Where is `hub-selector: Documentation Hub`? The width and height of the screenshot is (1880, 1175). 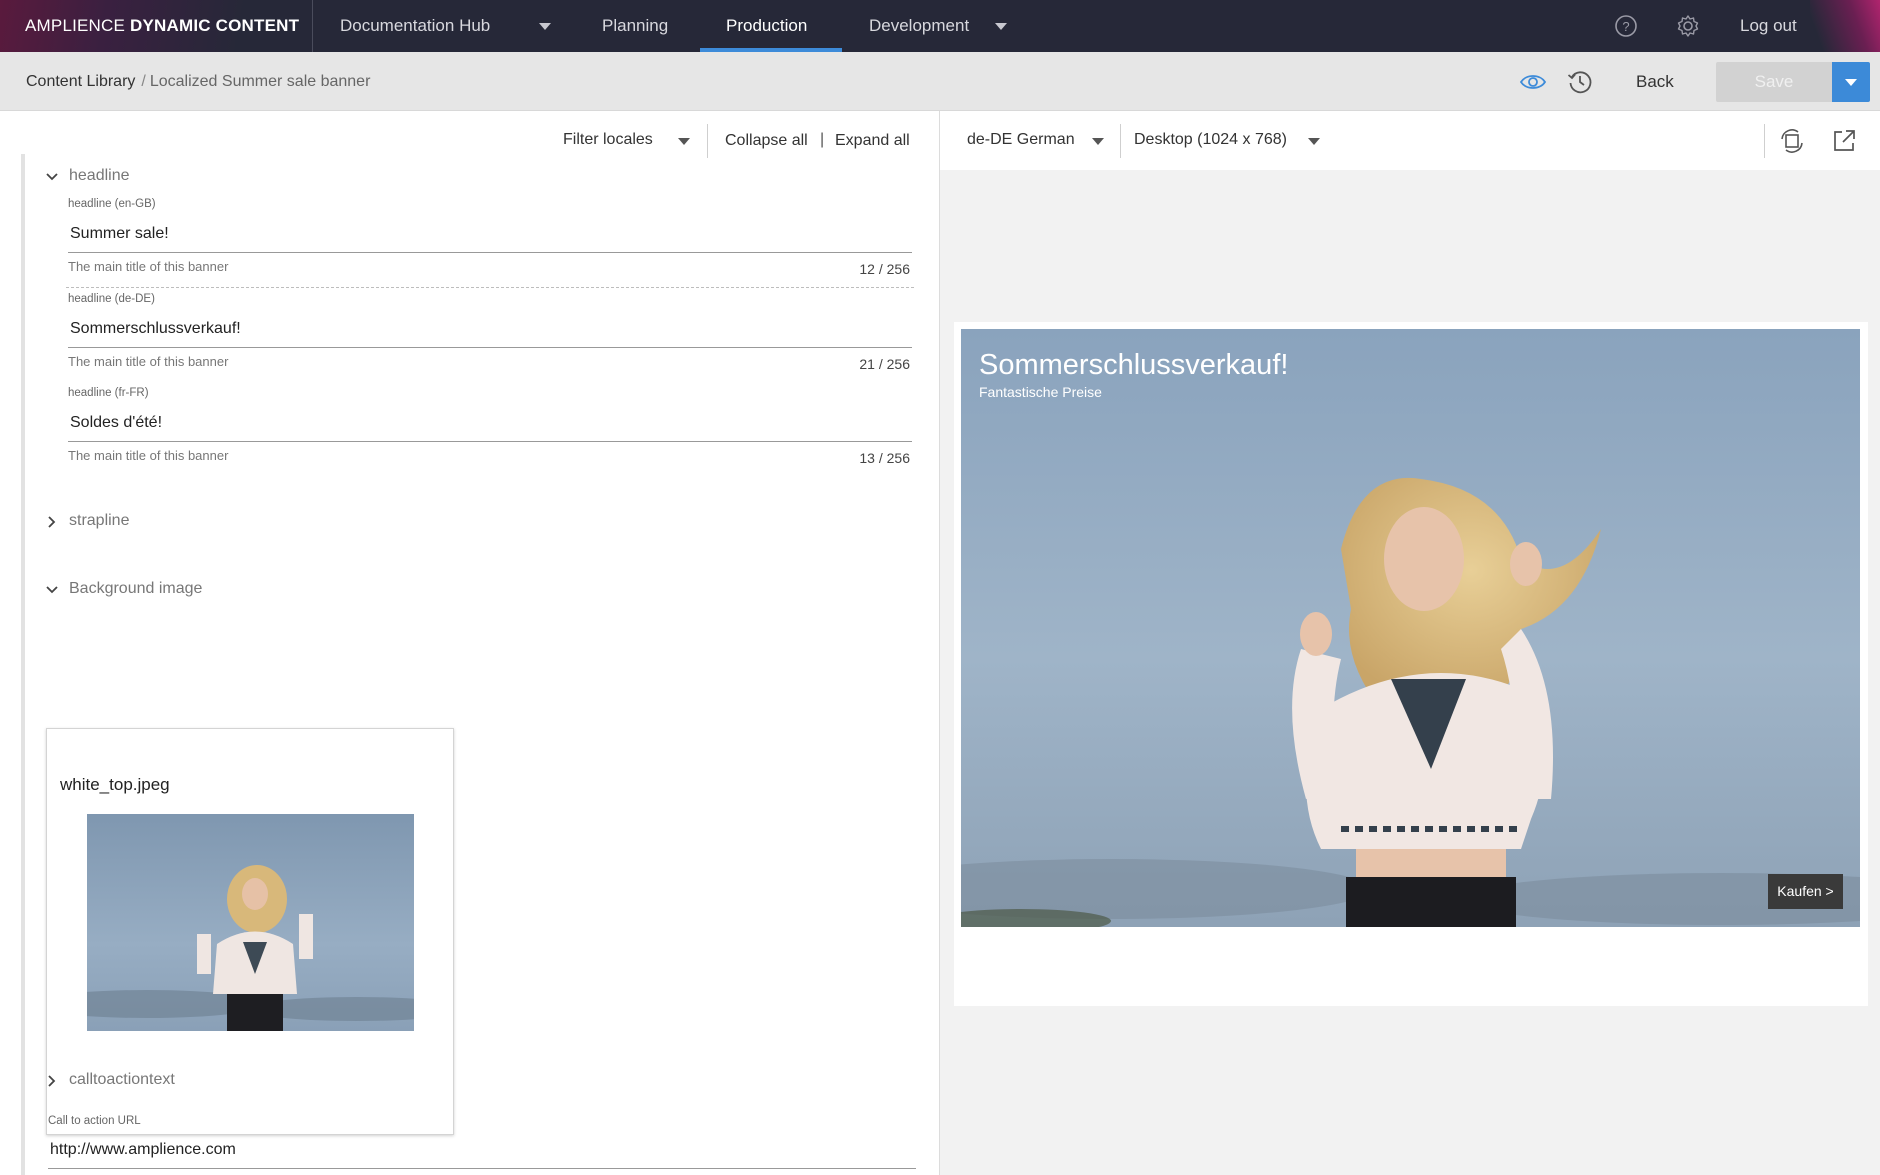 hub-selector: Documentation Hub is located at coordinates (415, 26).